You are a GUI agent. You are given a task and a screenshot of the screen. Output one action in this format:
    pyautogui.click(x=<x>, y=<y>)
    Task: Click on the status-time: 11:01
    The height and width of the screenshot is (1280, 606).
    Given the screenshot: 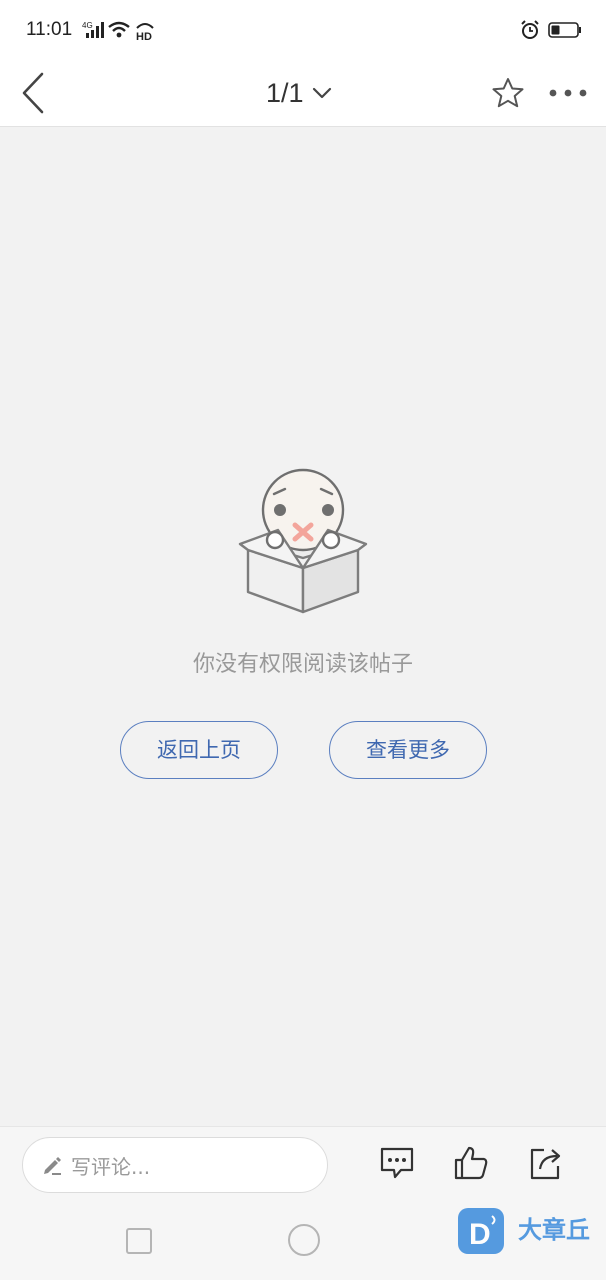 What is the action you would take?
    pyautogui.click(x=49, y=29)
    